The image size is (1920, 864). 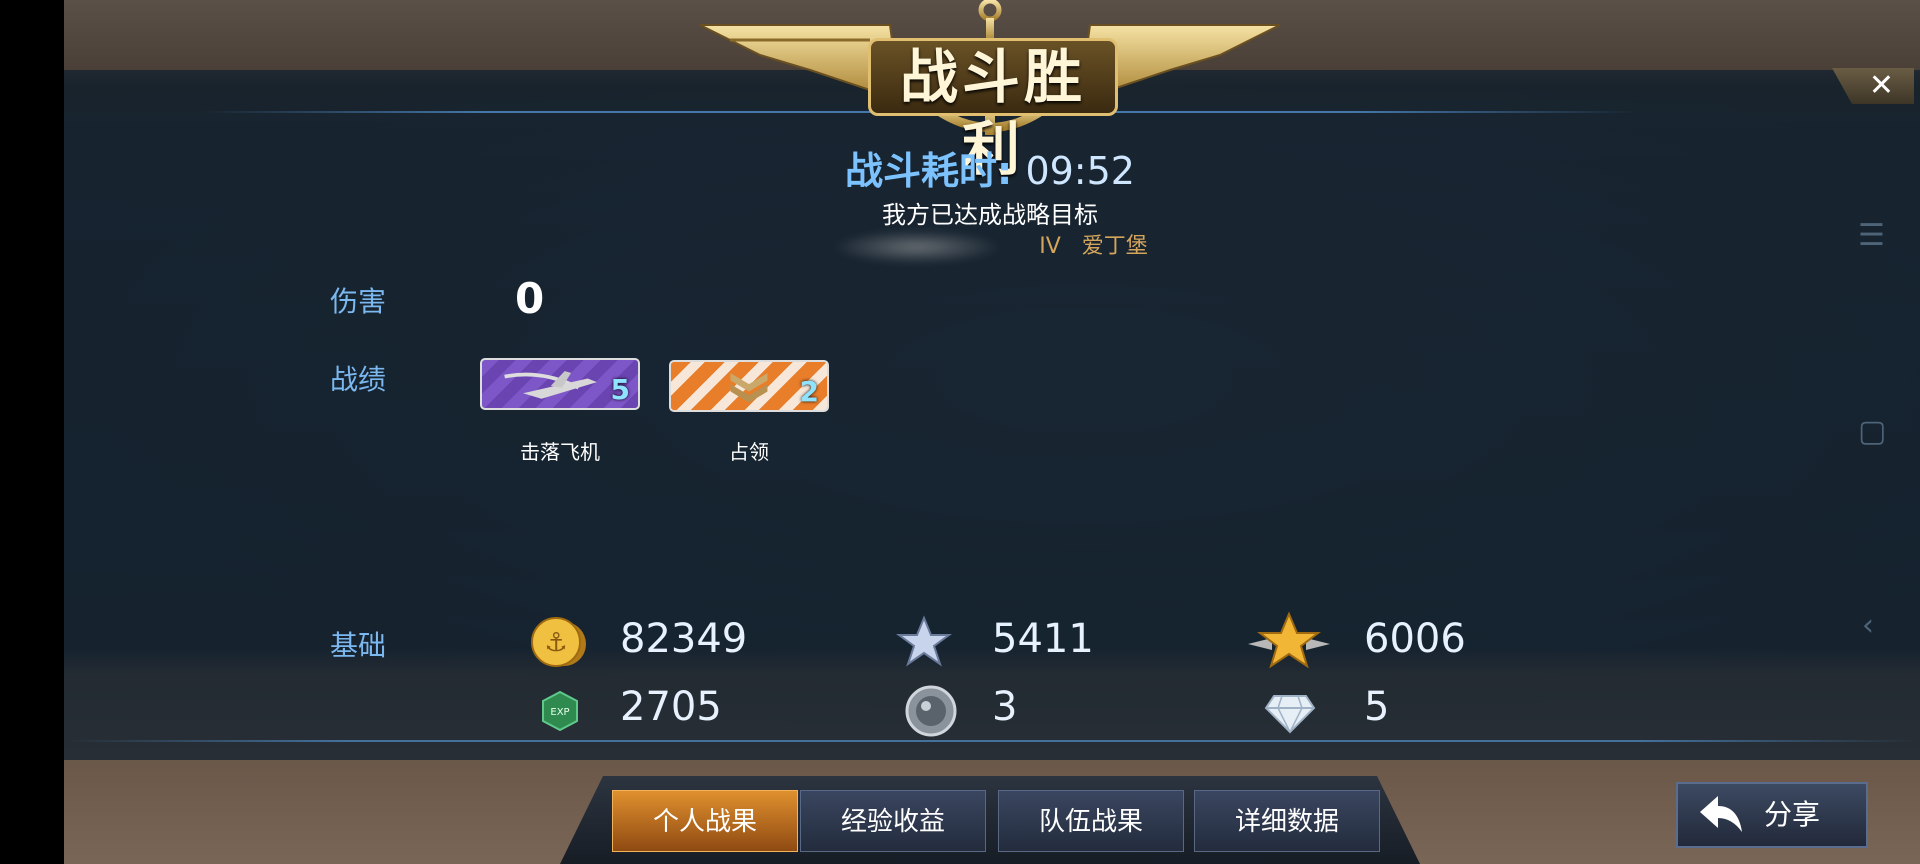 I want to click on battle-duration: 战斗耗时: 09:52, so click(x=990, y=167).